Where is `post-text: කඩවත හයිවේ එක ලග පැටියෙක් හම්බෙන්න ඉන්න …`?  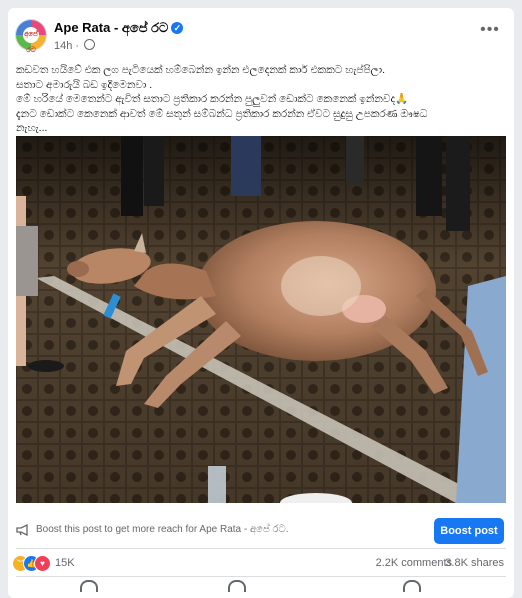
post-text: කඩවත හයිවේ එක ලග පැටියෙක් හම්බෙන්න ඉන්න … is located at coordinates (259, 99).